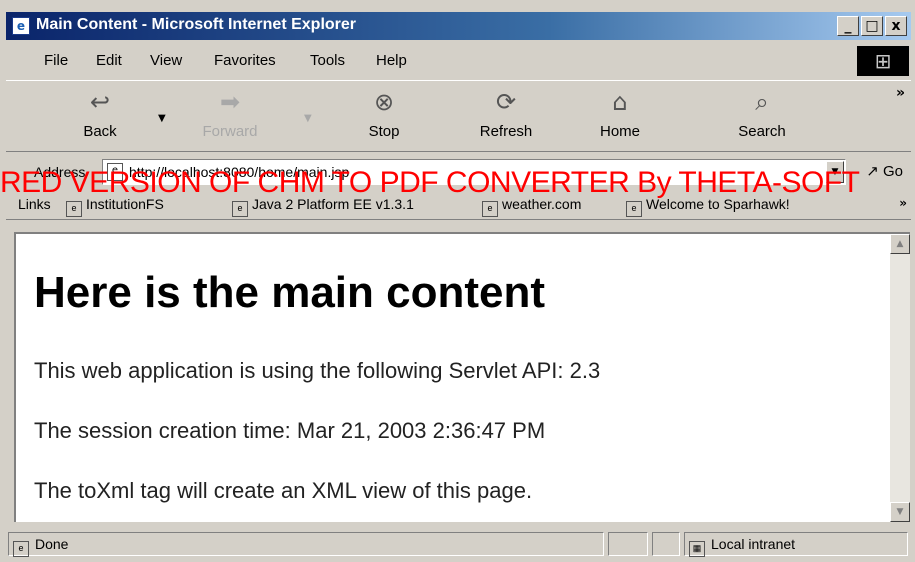 The height and width of the screenshot is (562, 915). What do you see at coordinates (718, 204) in the screenshot?
I see `link-label: Welcome to Sparhawk!` at bounding box center [718, 204].